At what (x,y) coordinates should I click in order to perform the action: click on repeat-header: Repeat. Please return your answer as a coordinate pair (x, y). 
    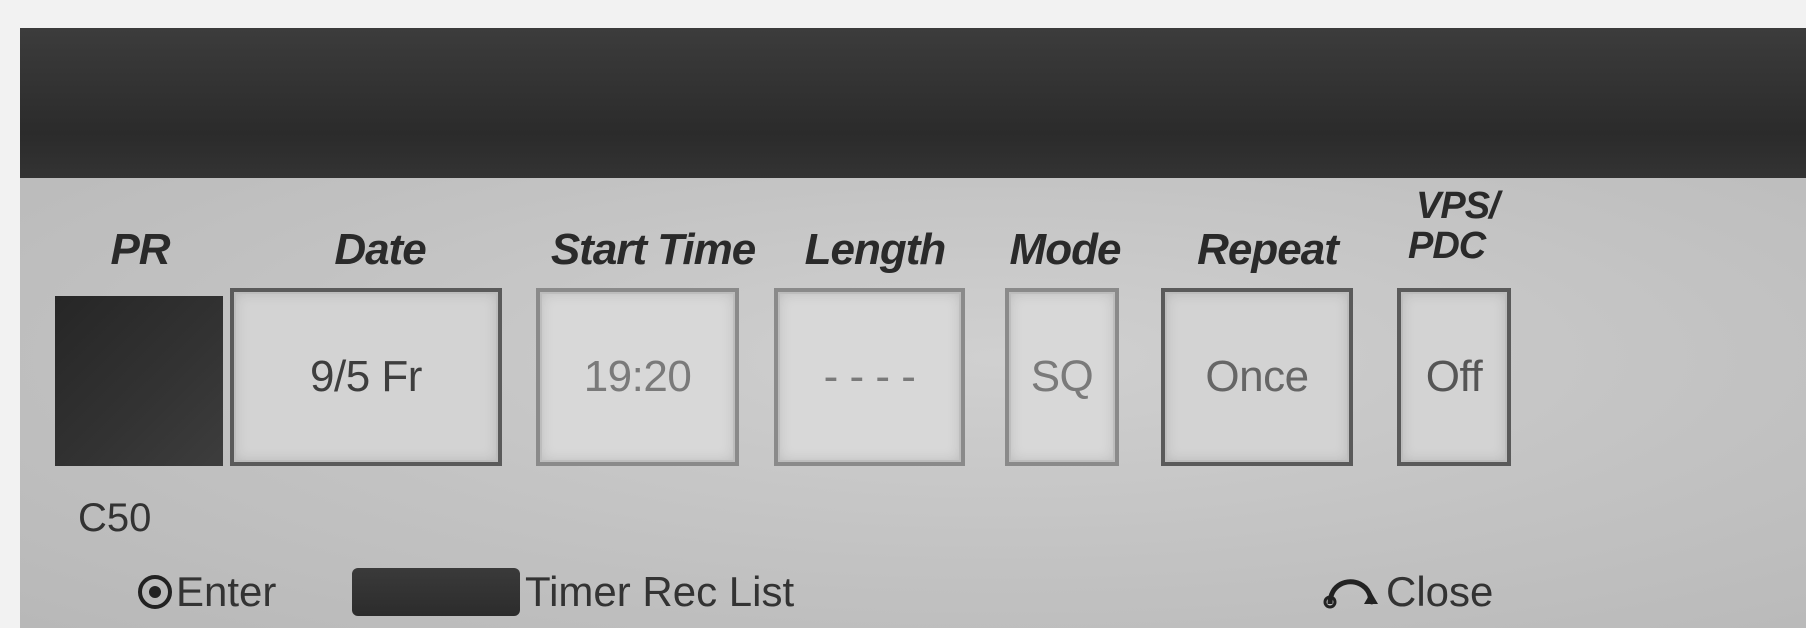
    Looking at the image, I should click on (1268, 249).